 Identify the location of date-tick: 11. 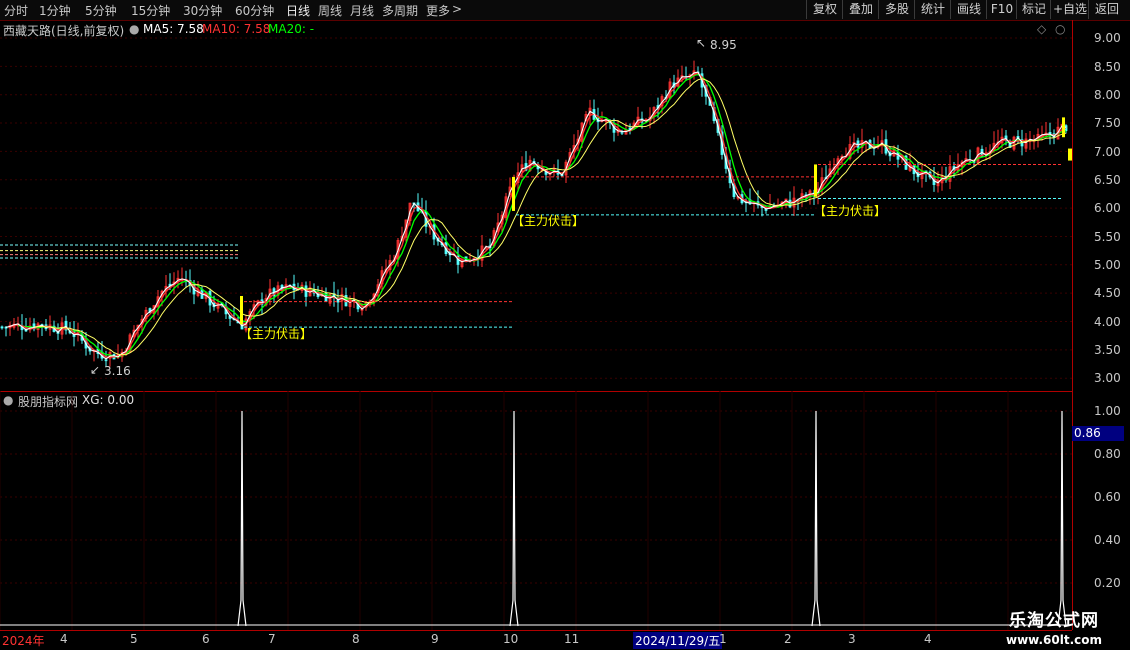
(572, 639).